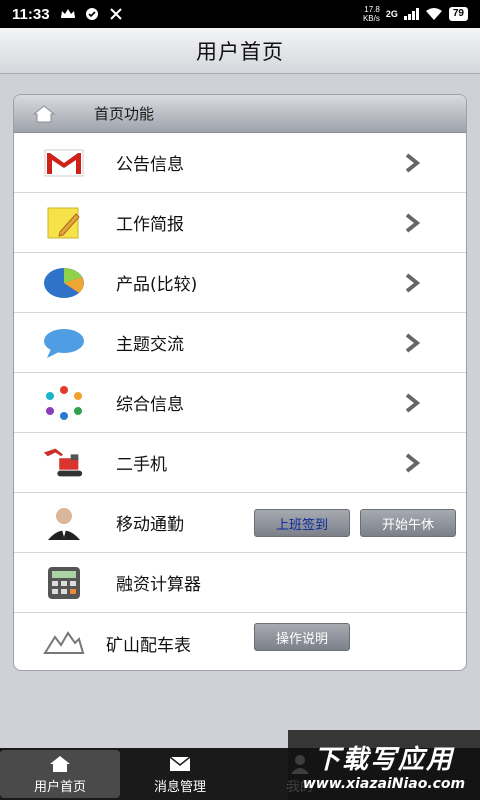 Image resolution: width=480 pixels, height=800 pixels. I want to click on menu-item-mine-vehicle-table: 矿山配车表 操作说明, so click(240, 641).